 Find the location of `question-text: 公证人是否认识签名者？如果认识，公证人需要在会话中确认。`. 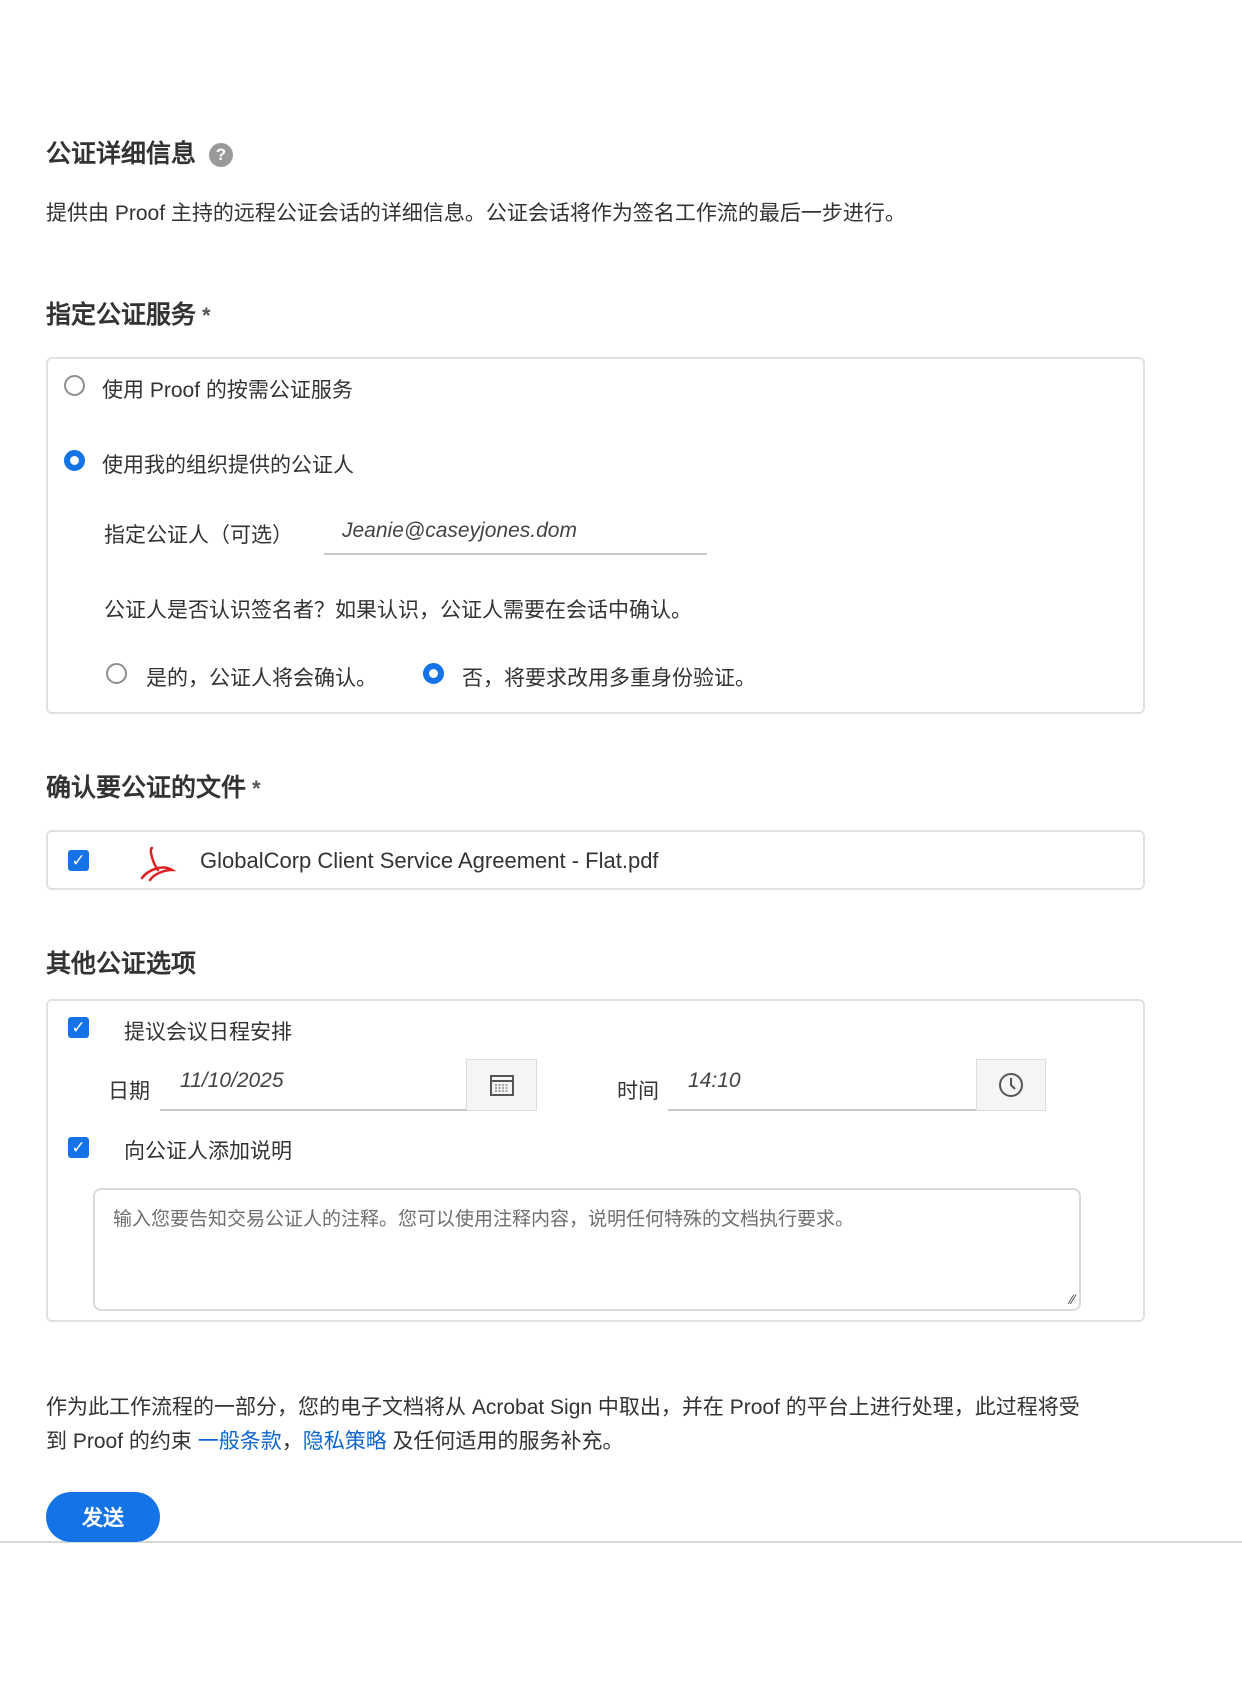

question-text: 公证人是否认识签名者？如果认识，公证人需要在会话中确认。 is located at coordinates (398, 610).